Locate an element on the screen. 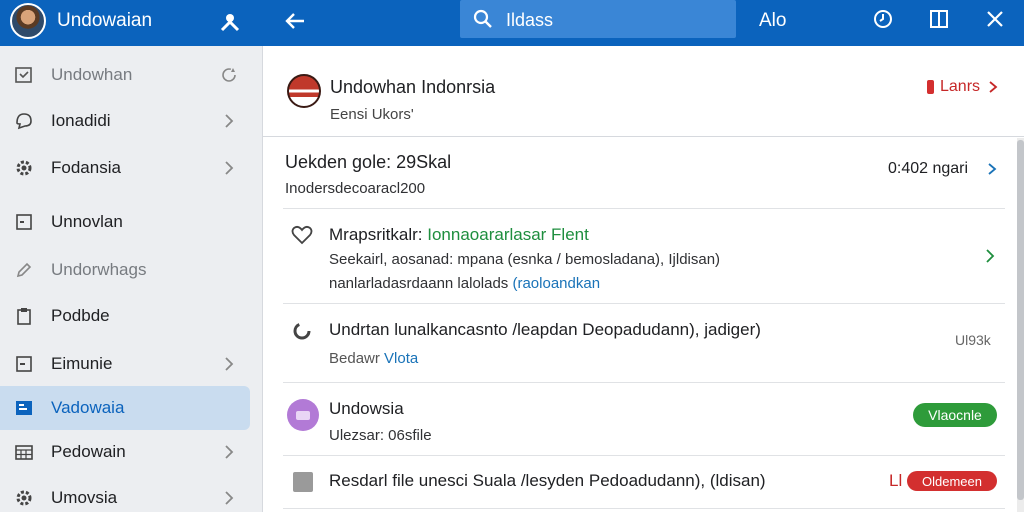 The width and height of the screenshot is (1024, 520). sidebar-item-eimunie: Eimunie is located at coordinates (125, 364).